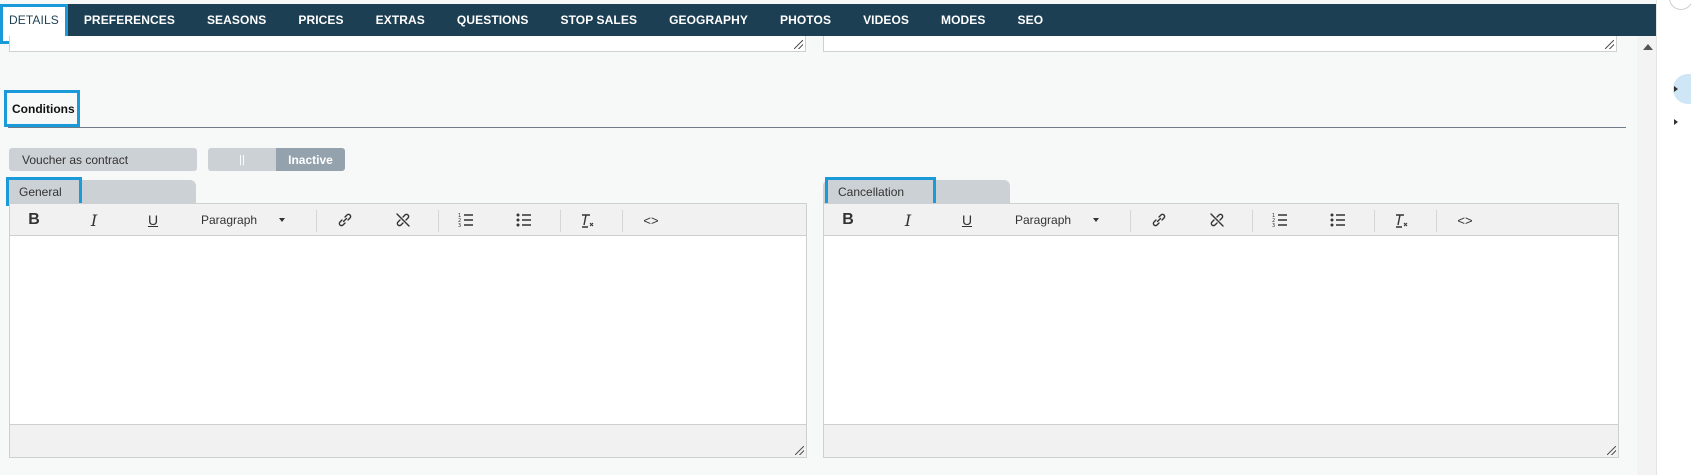 Image resolution: width=1691 pixels, height=475 pixels. Describe the element at coordinates (880, 191) in the screenshot. I see `tab-cancellation: Cancellation` at that location.